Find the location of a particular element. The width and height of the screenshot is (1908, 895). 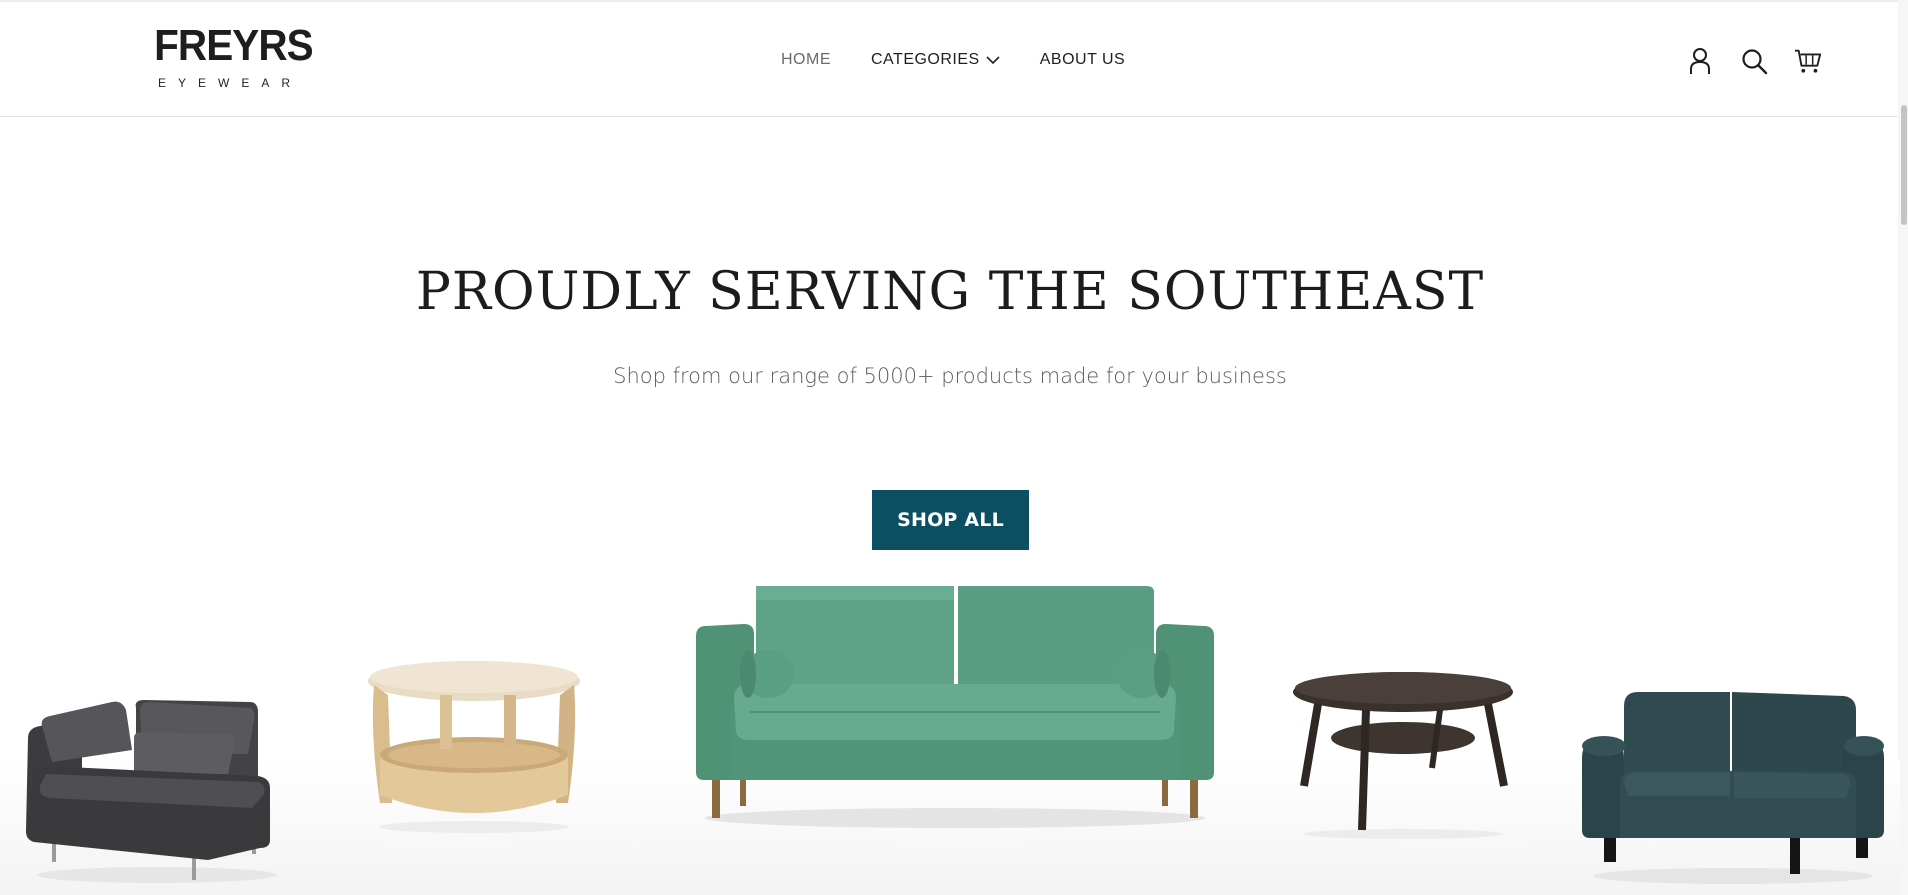

nav-item-label: ABOUT US is located at coordinates (1082, 59).